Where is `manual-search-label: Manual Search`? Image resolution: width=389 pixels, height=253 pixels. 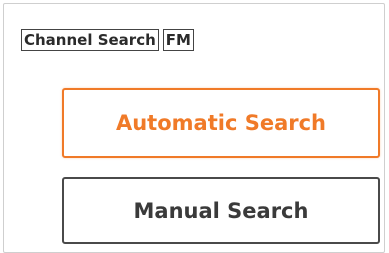
manual-search-label: Manual Search is located at coordinates (221, 210).